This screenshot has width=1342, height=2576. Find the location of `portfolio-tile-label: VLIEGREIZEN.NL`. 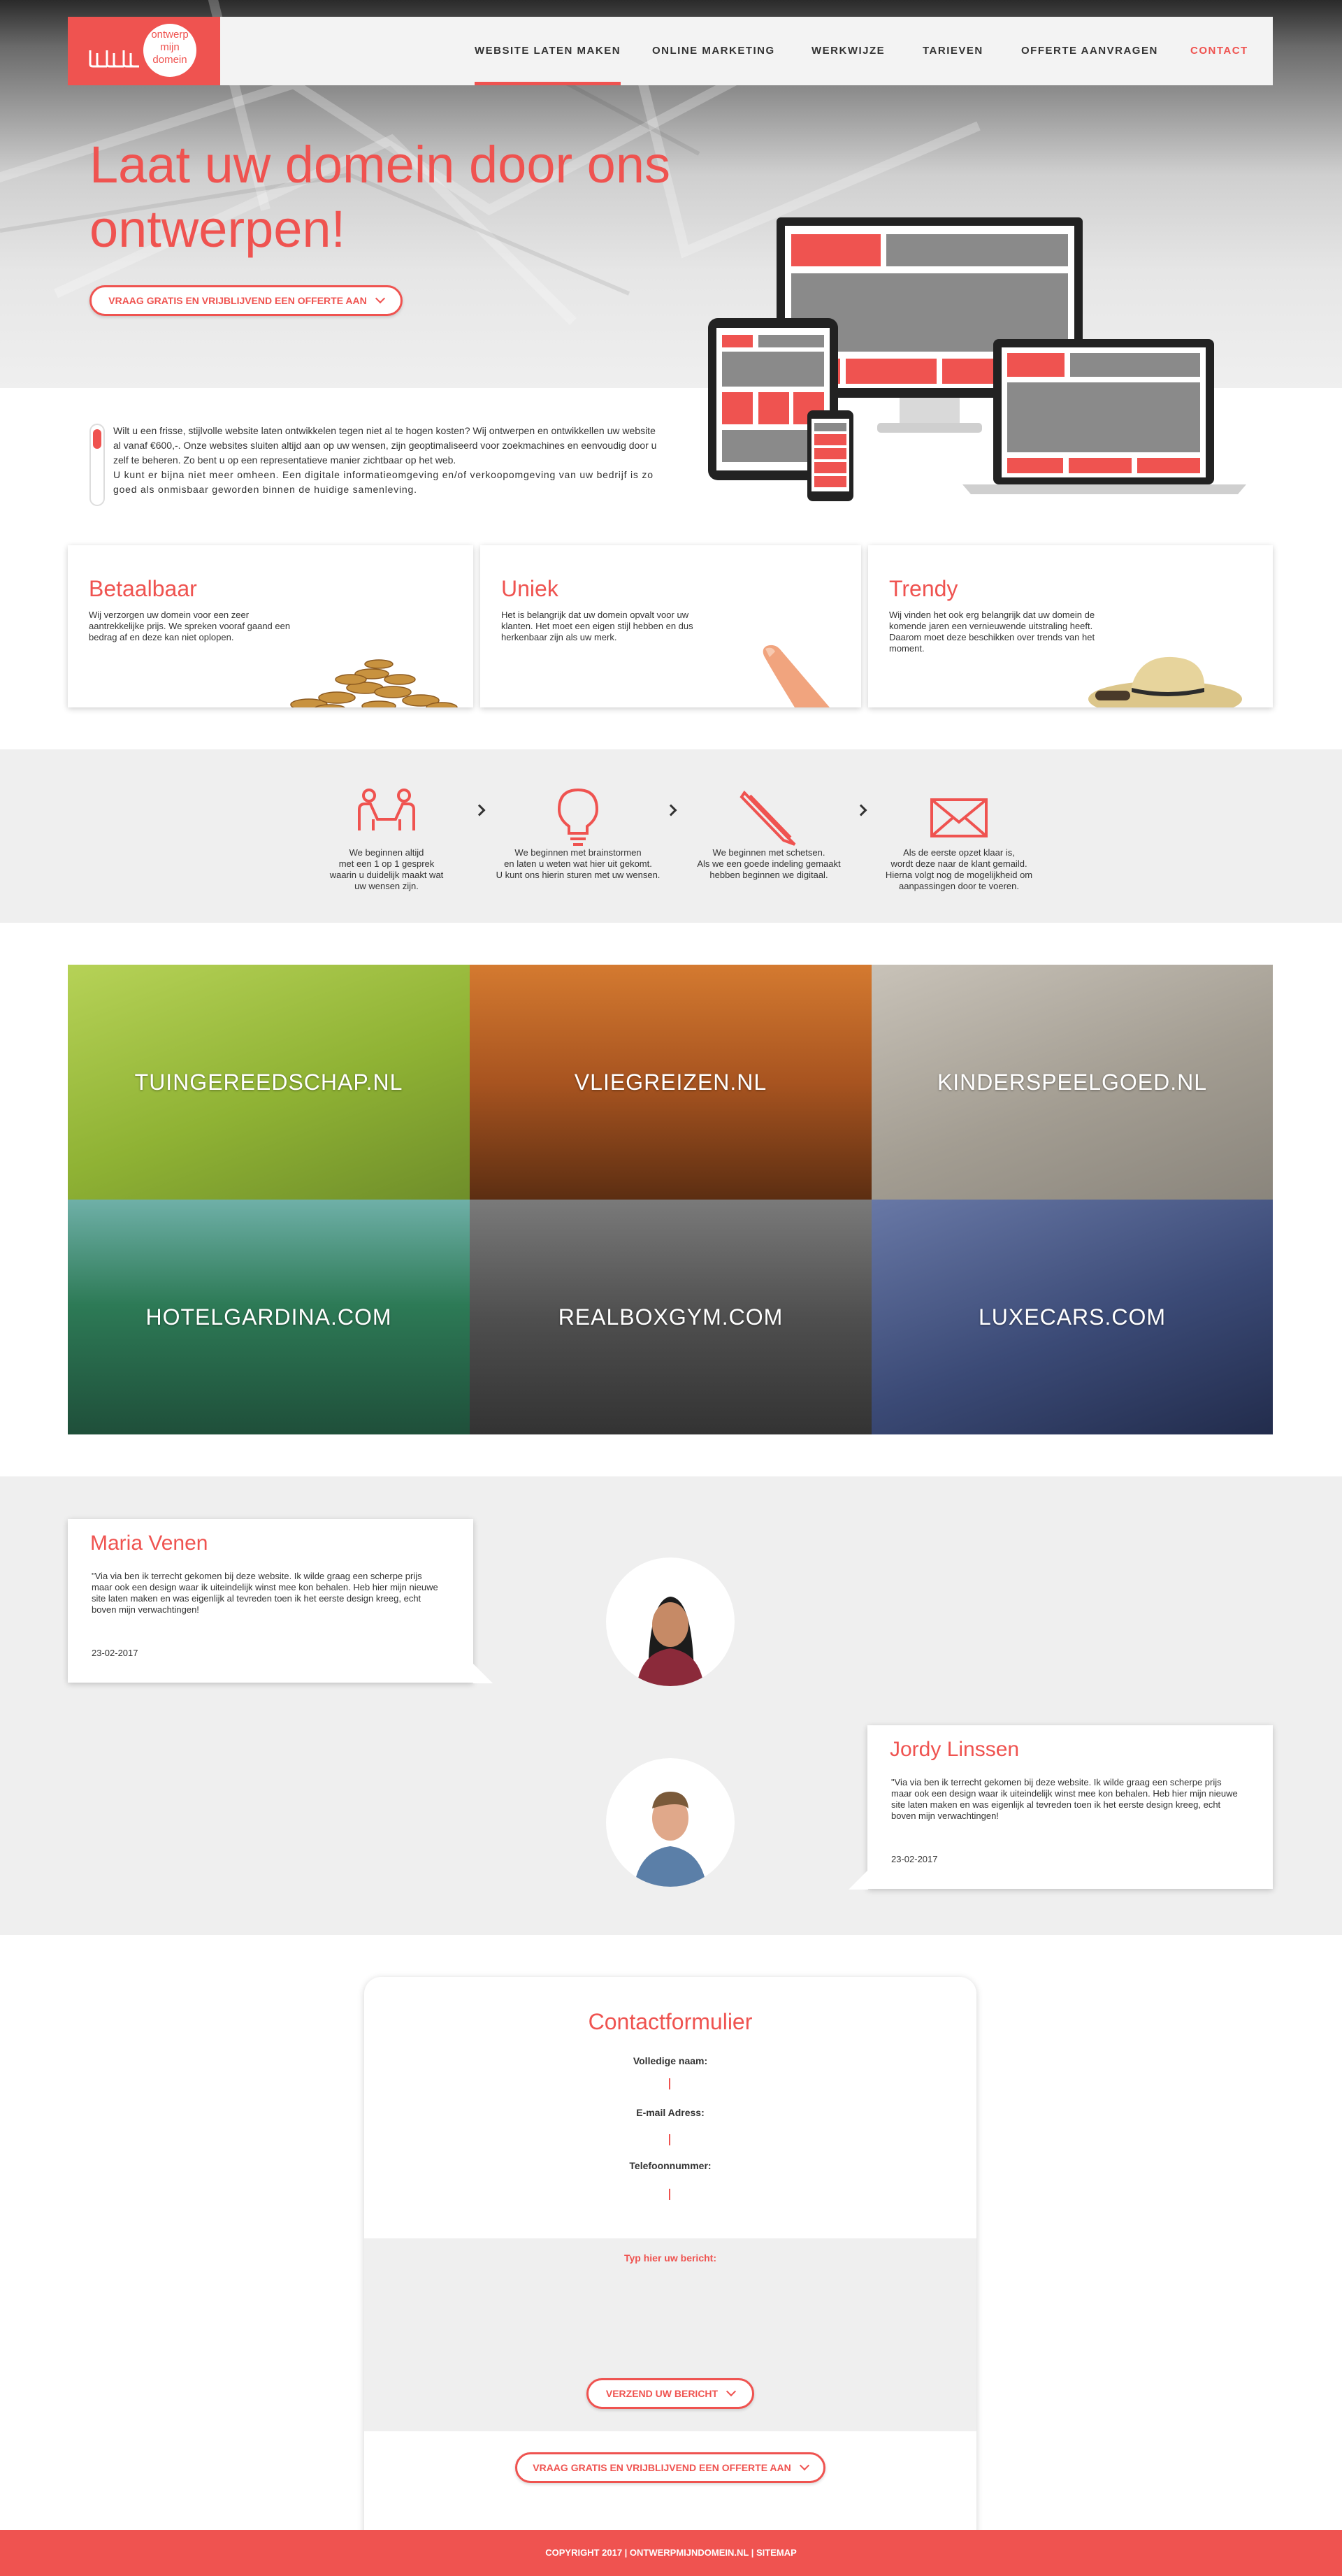

portfolio-tile-label: VLIEGREIZEN.NL is located at coordinates (670, 1082).